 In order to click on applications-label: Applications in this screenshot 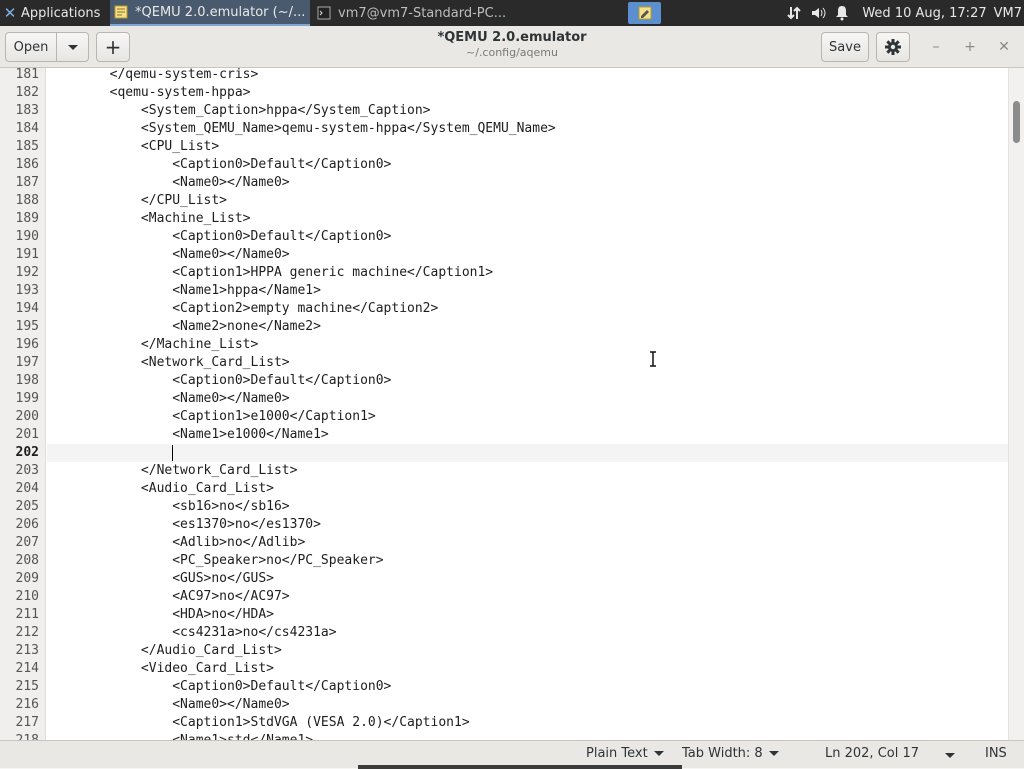, I will do `click(61, 13)`.